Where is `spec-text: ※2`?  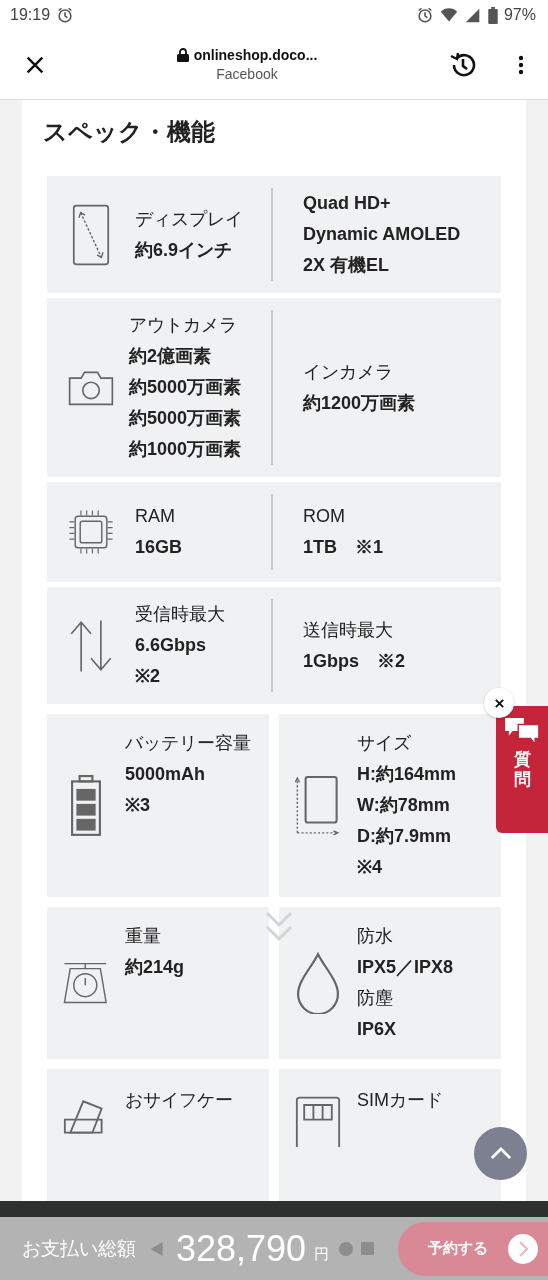
spec-text: ※2 is located at coordinates (148, 676).